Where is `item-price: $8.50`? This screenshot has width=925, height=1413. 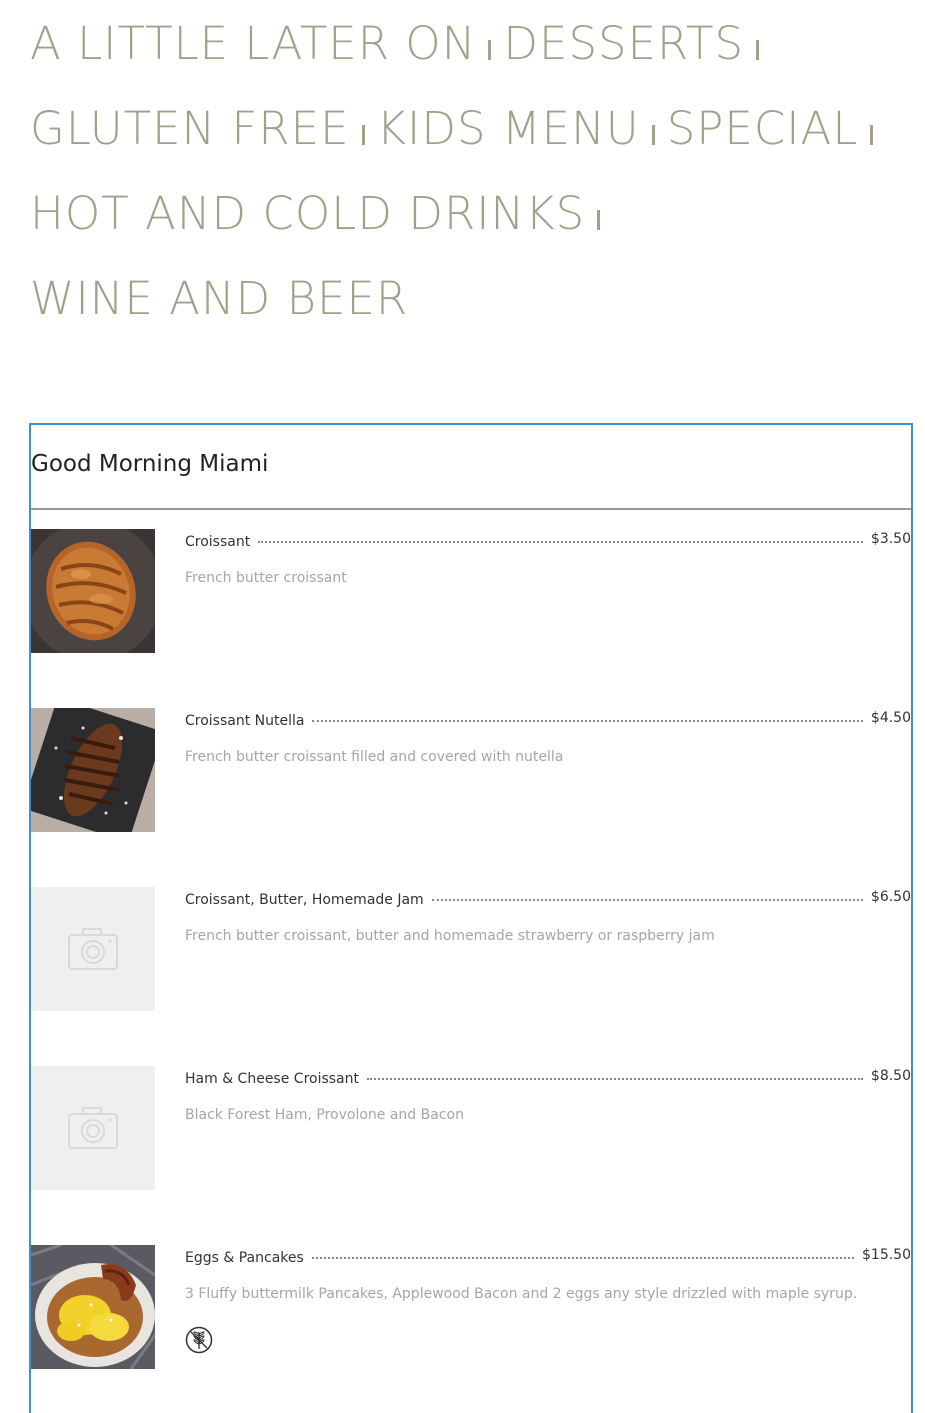
item-price: $8.50 is located at coordinates (890, 1076).